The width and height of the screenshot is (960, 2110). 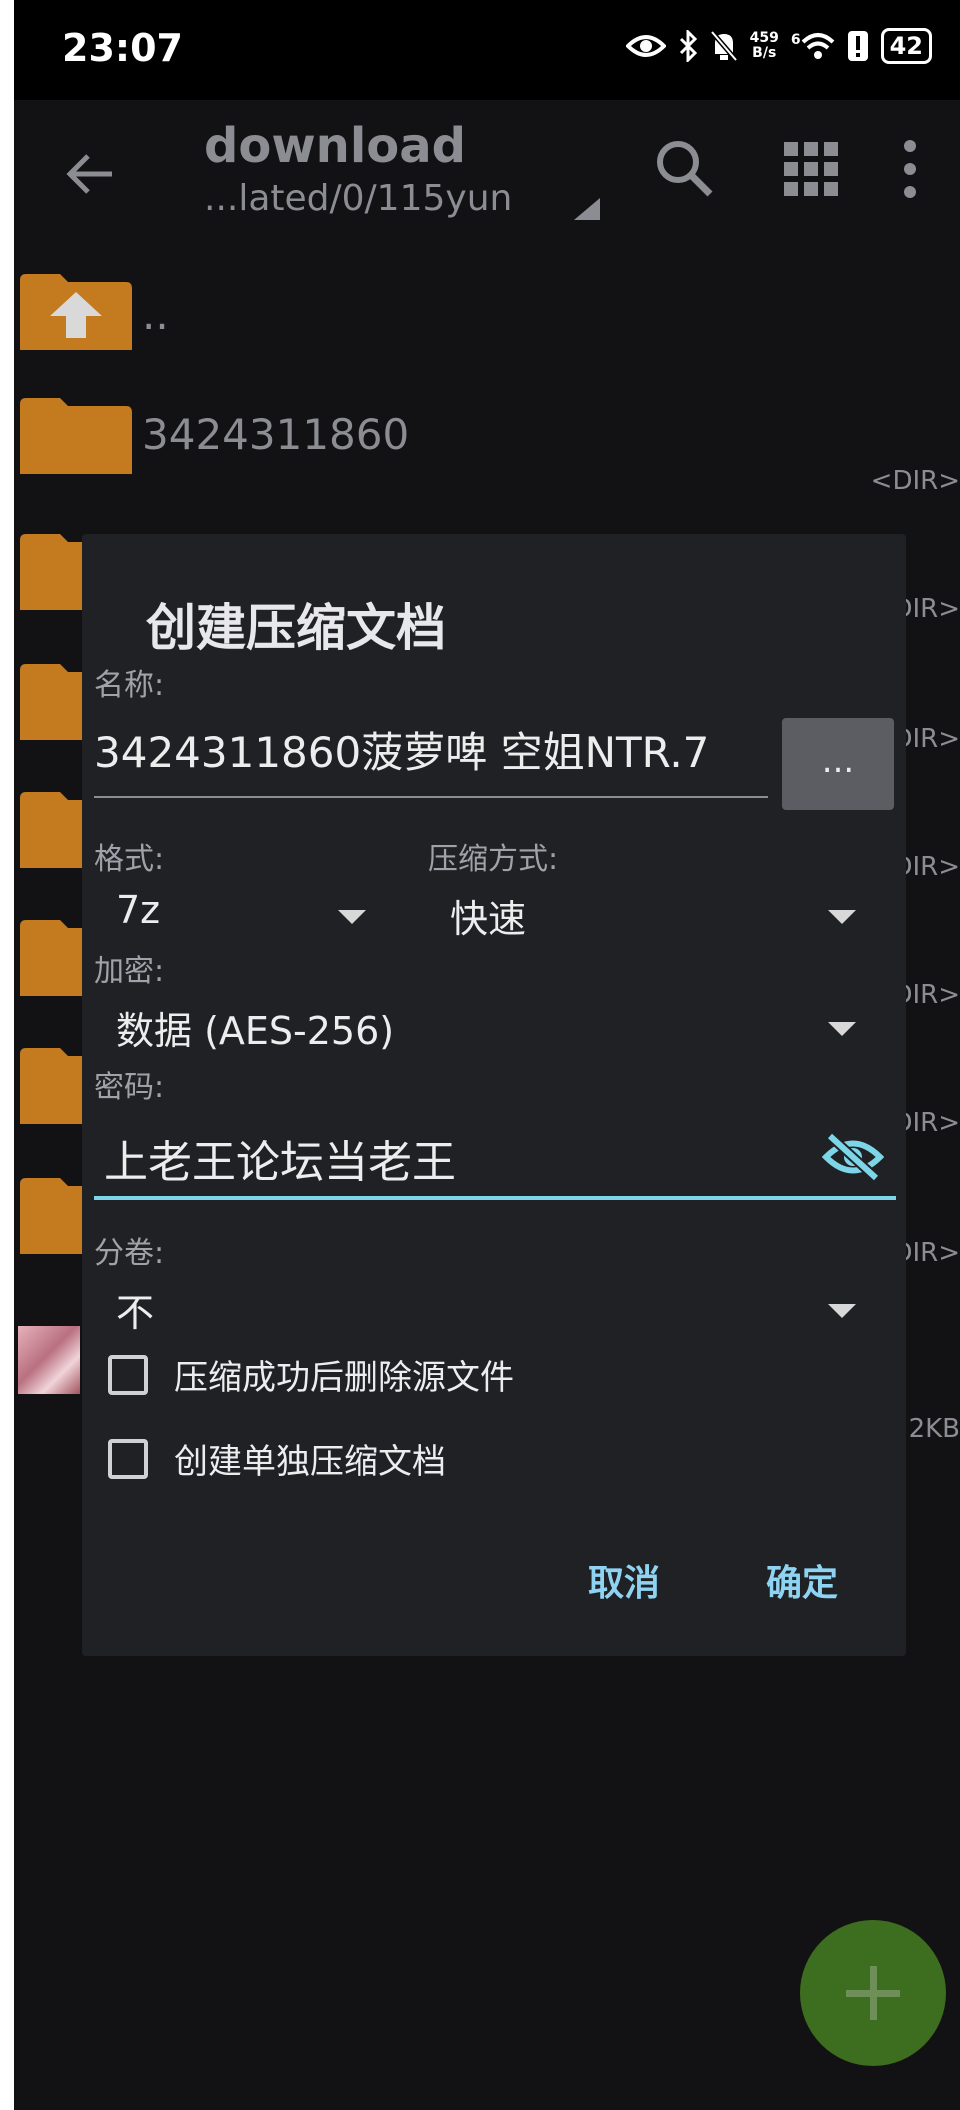 I want to click on status-bar: 23:07 459 B/s 6 42, so click(x=487, y=50).